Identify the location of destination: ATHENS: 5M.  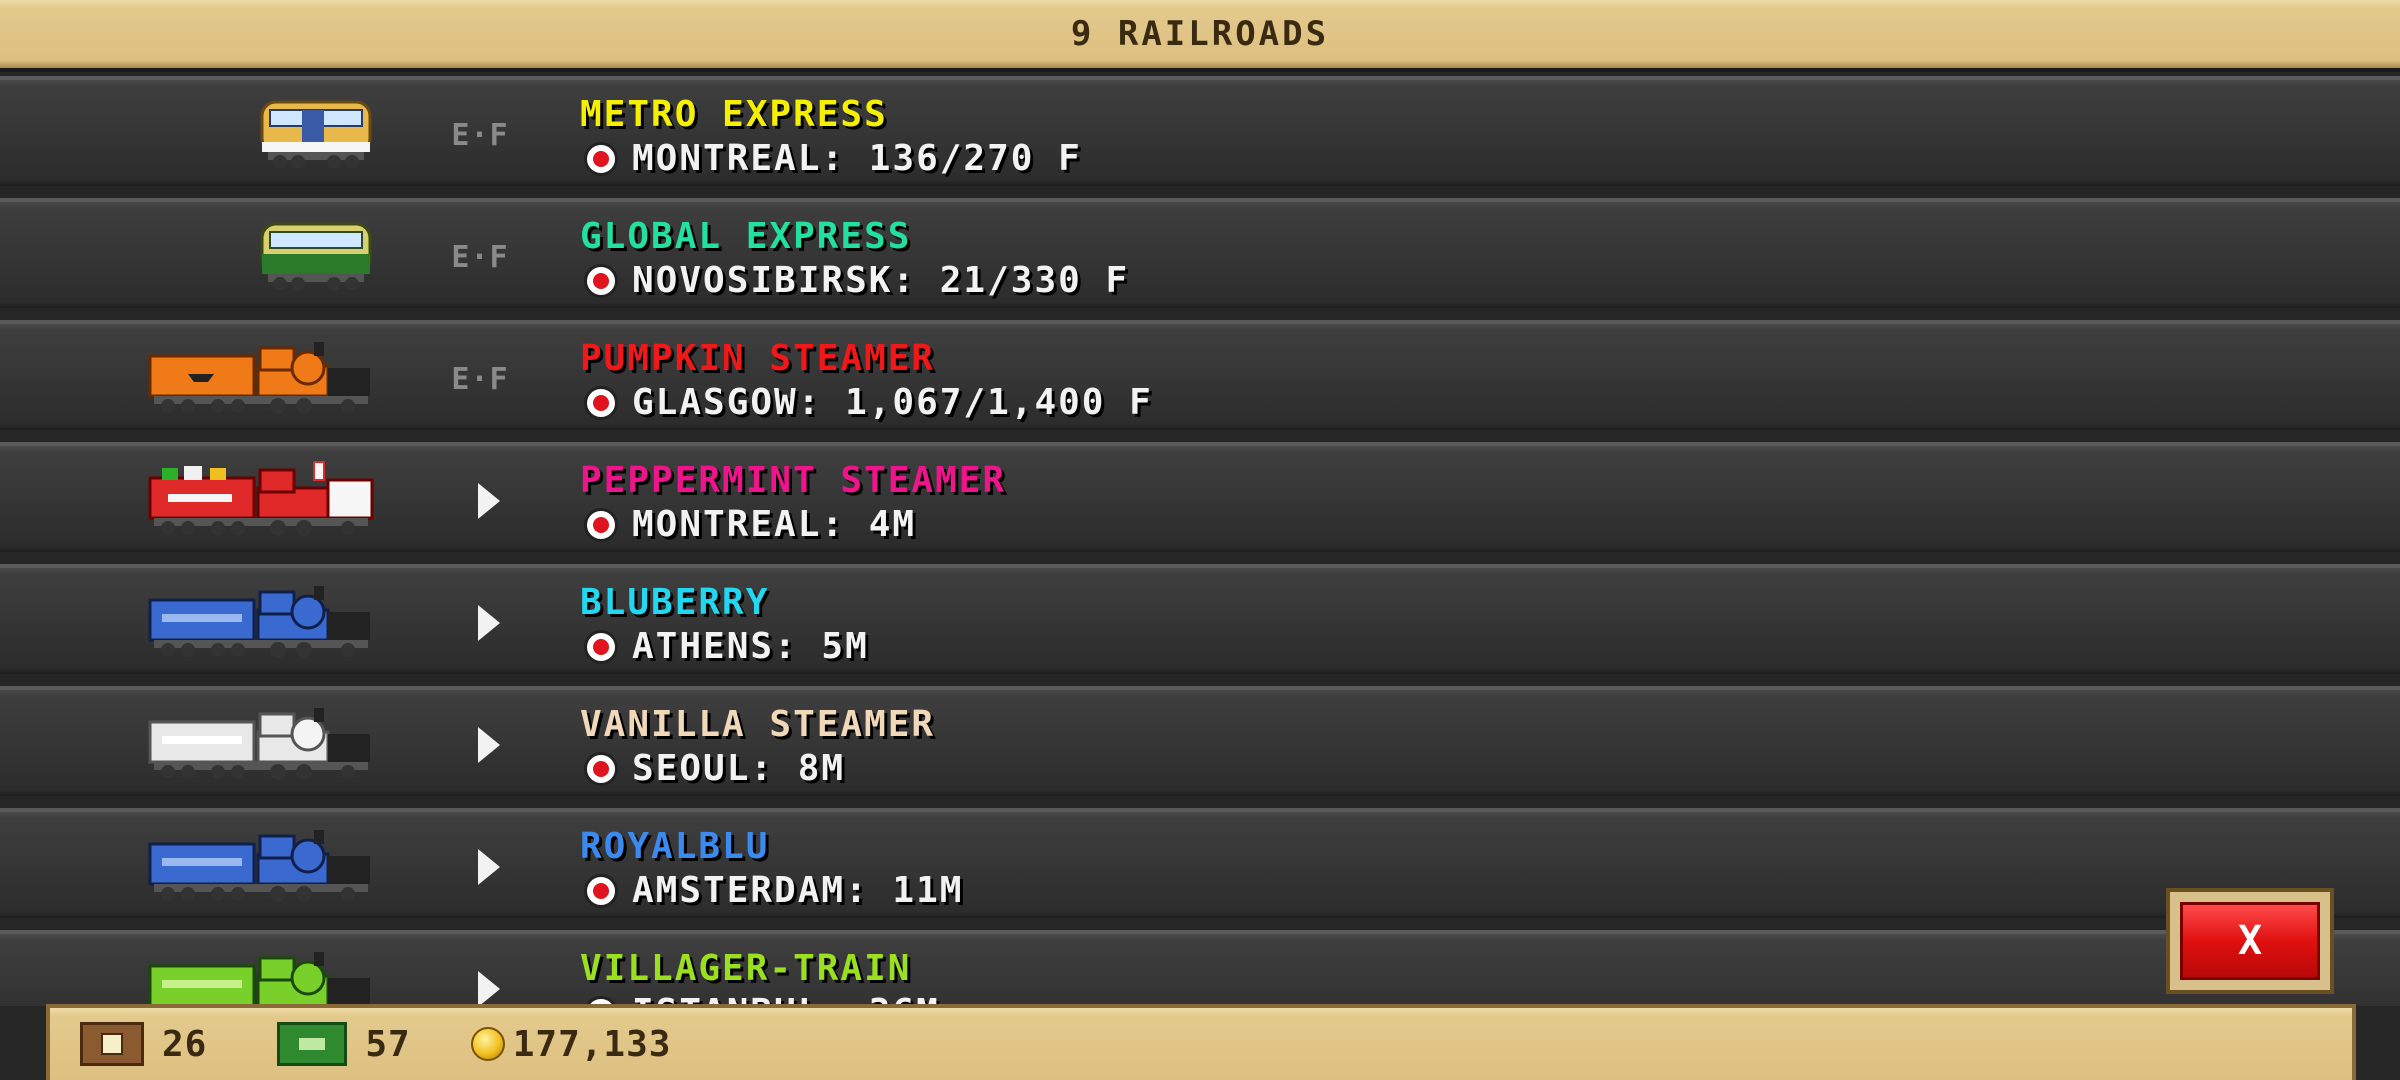
(726, 646).